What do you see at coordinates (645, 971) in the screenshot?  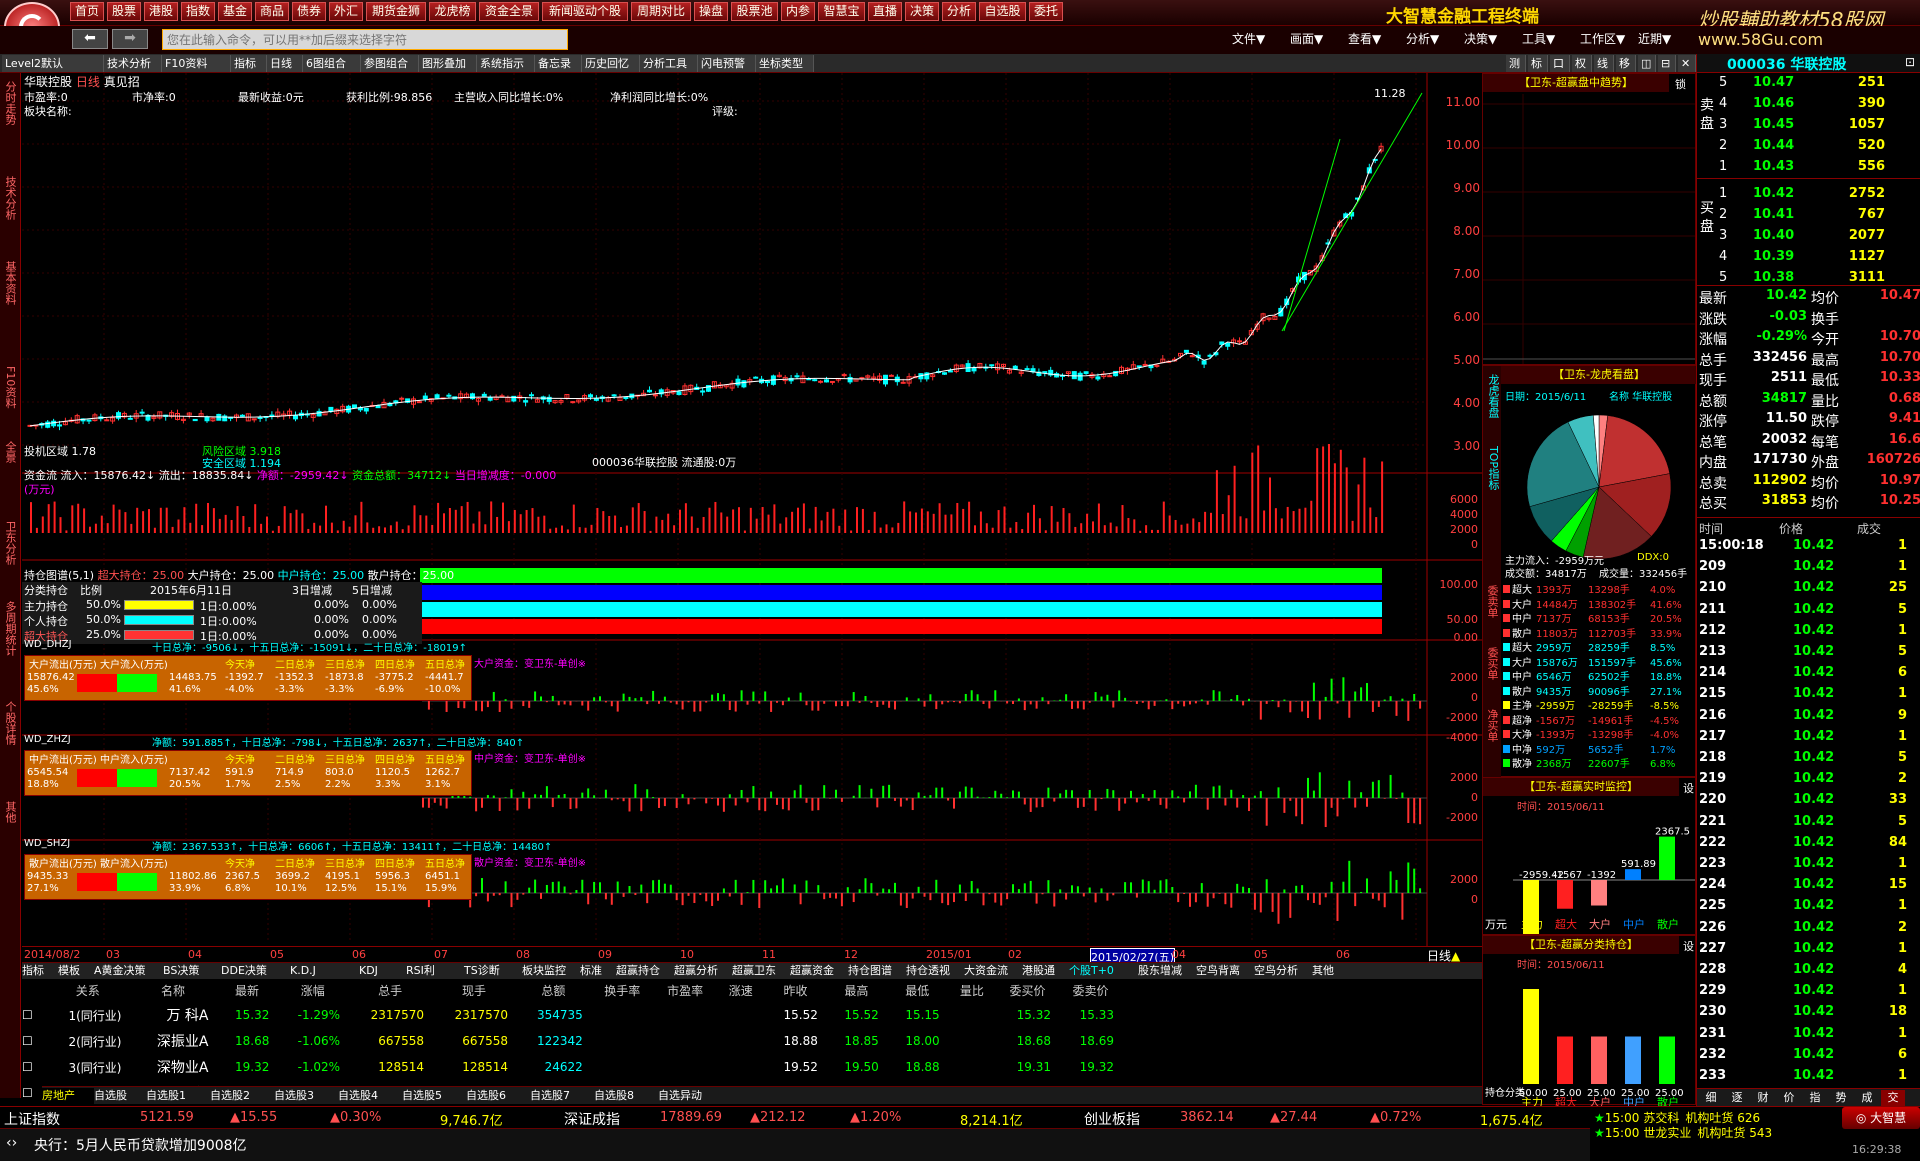 I see `indicator-tab-11: 超赢持仓` at bounding box center [645, 971].